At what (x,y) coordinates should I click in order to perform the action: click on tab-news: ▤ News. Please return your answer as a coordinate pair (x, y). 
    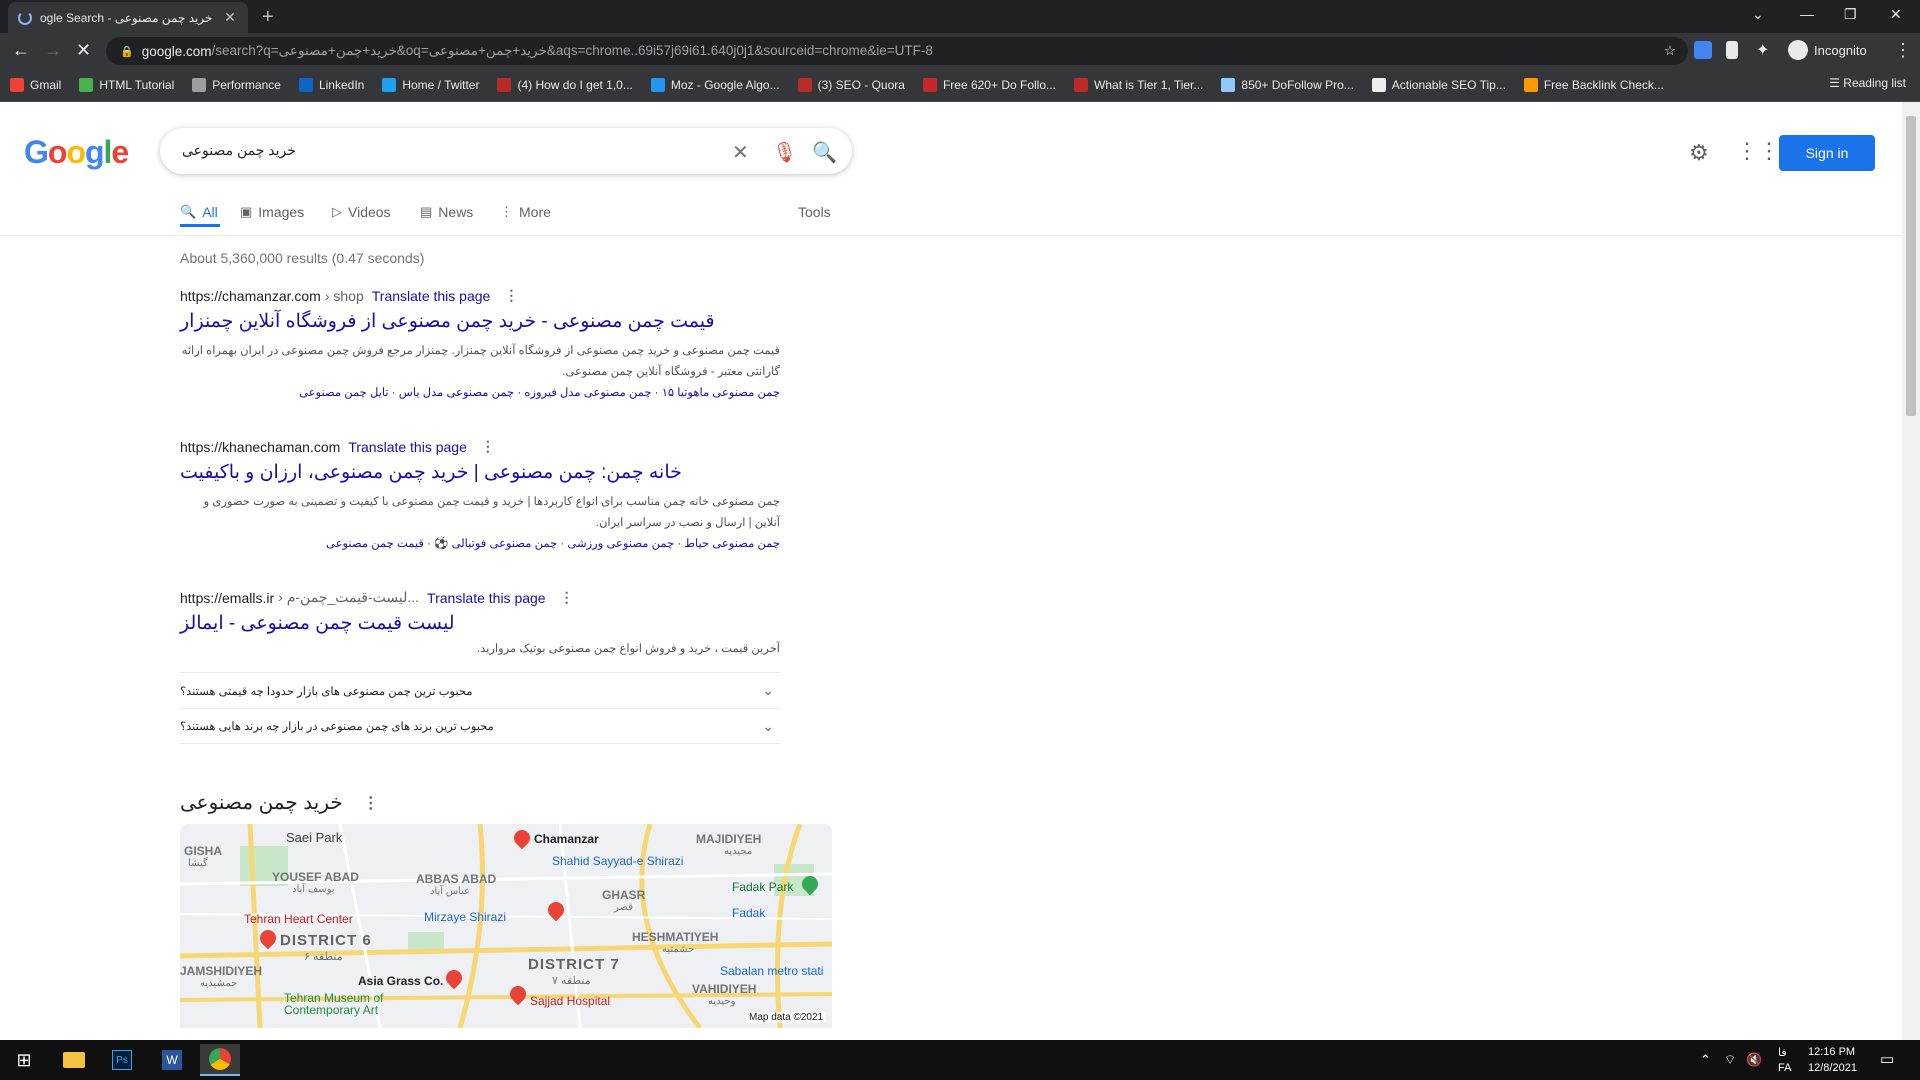
    Looking at the image, I should click on (446, 212).